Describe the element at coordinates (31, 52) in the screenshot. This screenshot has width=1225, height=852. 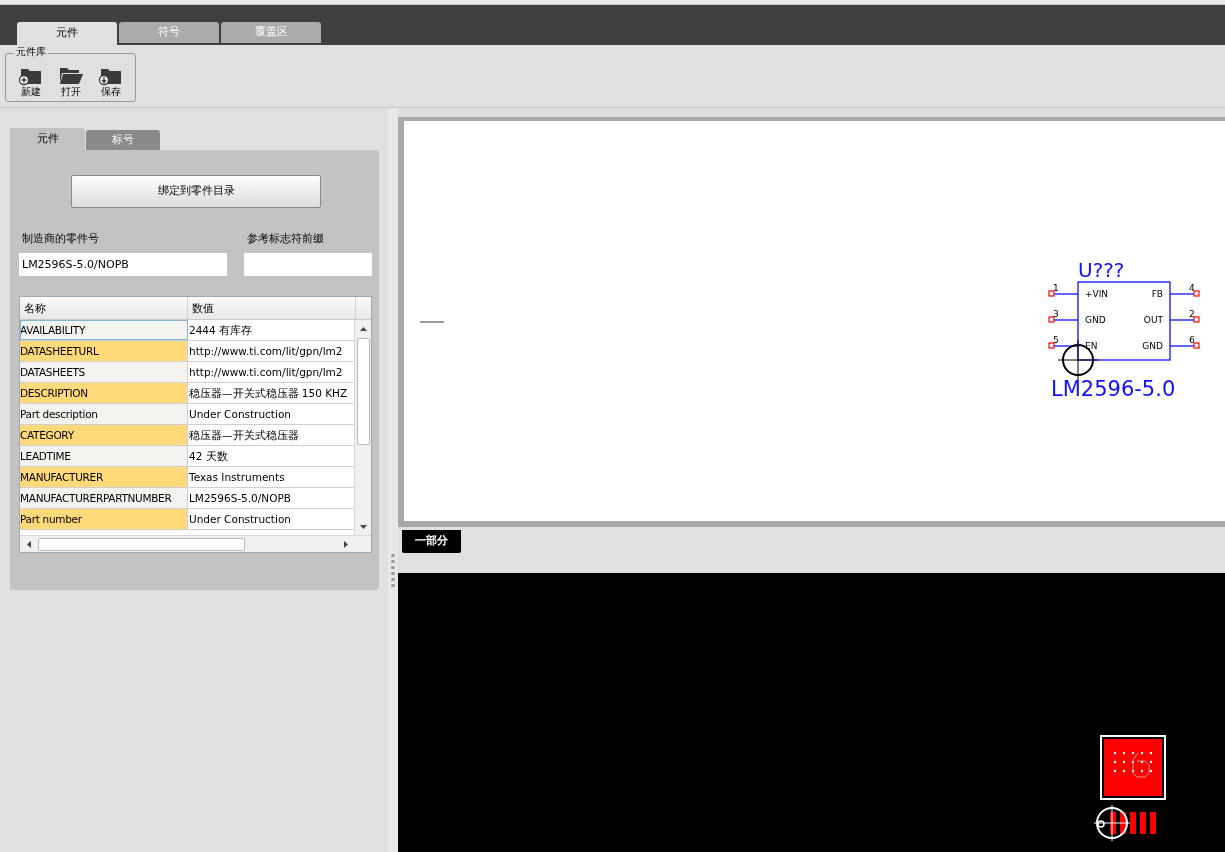
I see `group-label: 元件库` at that location.